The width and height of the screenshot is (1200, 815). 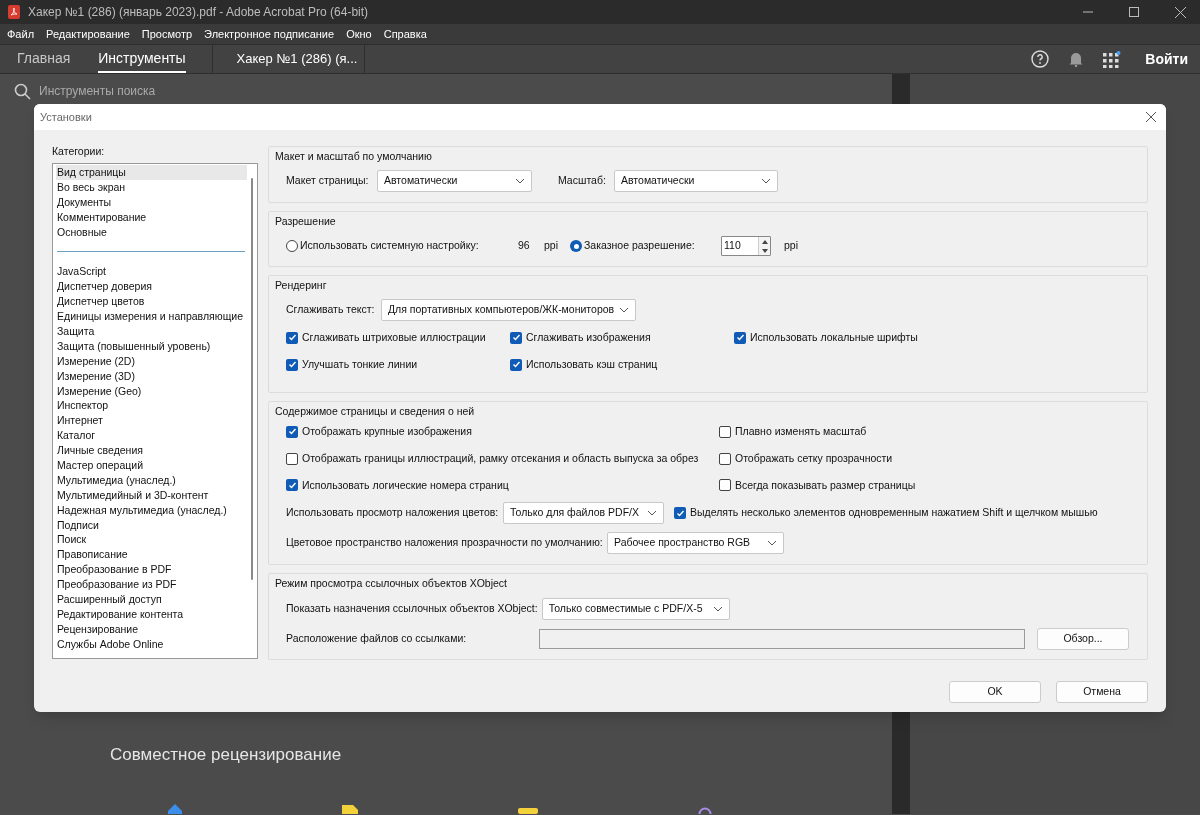 What do you see at coordinates (151, 331) in the screenshot?
I see `category-item: Защита` at bounding box center [151, 331].